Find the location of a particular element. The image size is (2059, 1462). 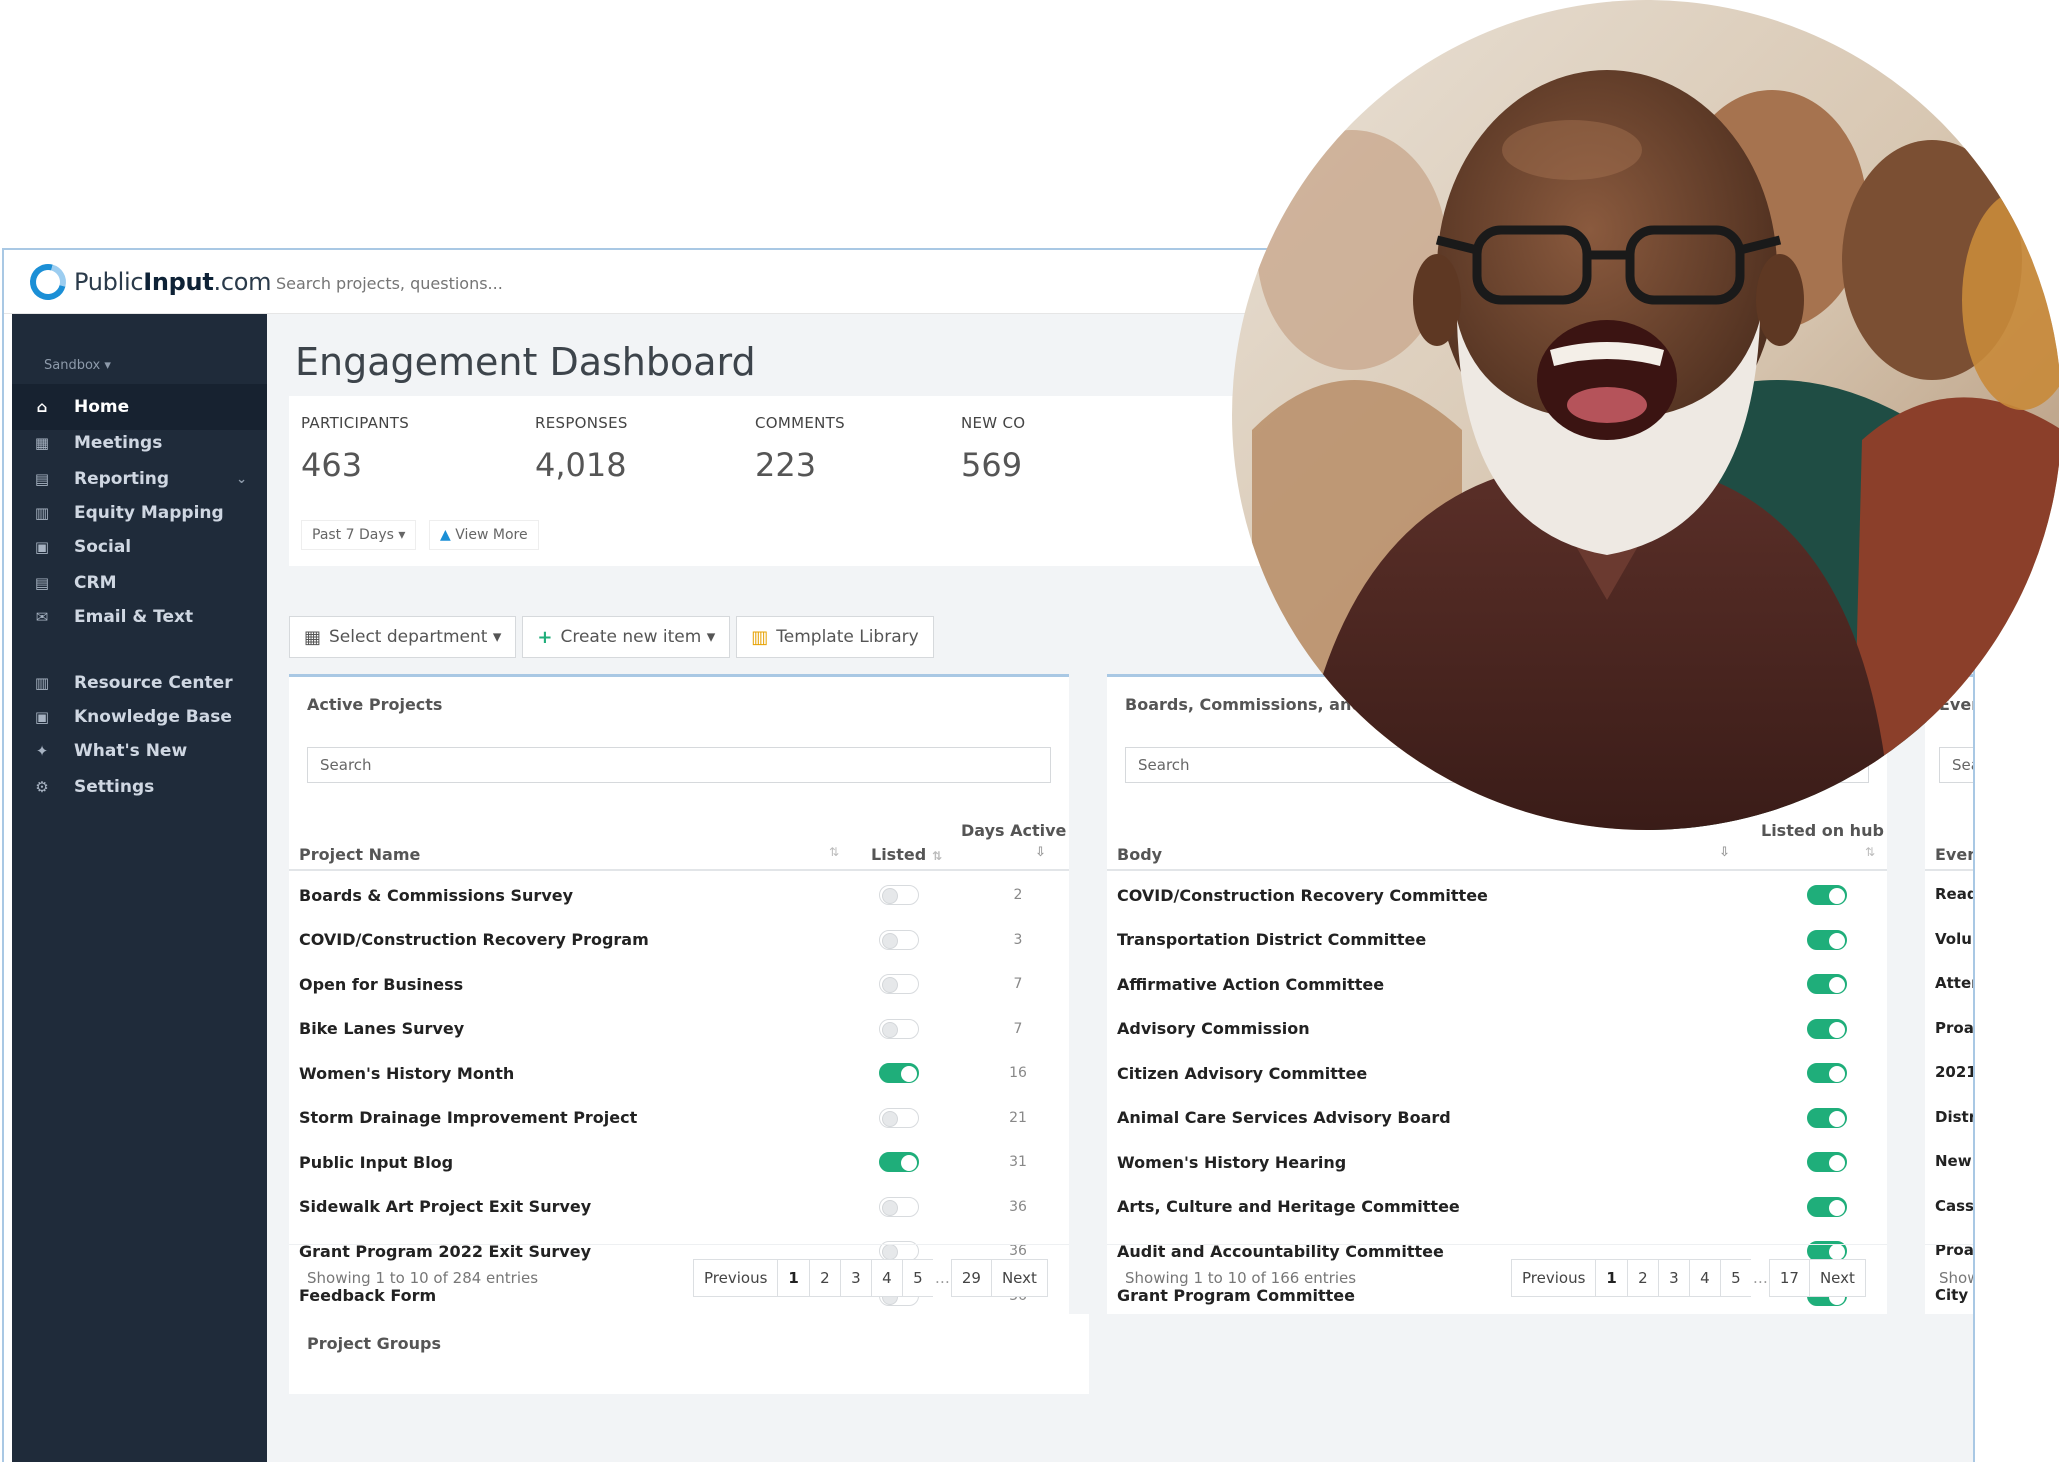

table-row: COVID/Construction Recovery Program 3 is located at coordinates (679, 940).